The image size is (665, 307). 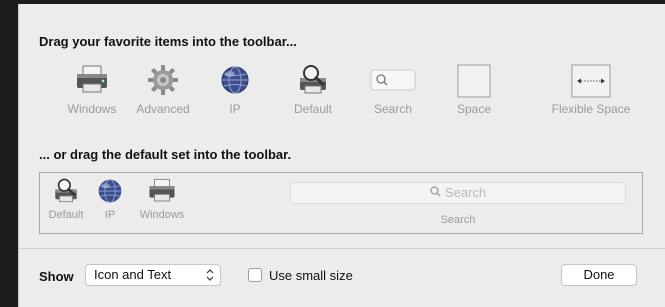 I want to click on palette-item-windows: Windows, so click(x=92, y=91).